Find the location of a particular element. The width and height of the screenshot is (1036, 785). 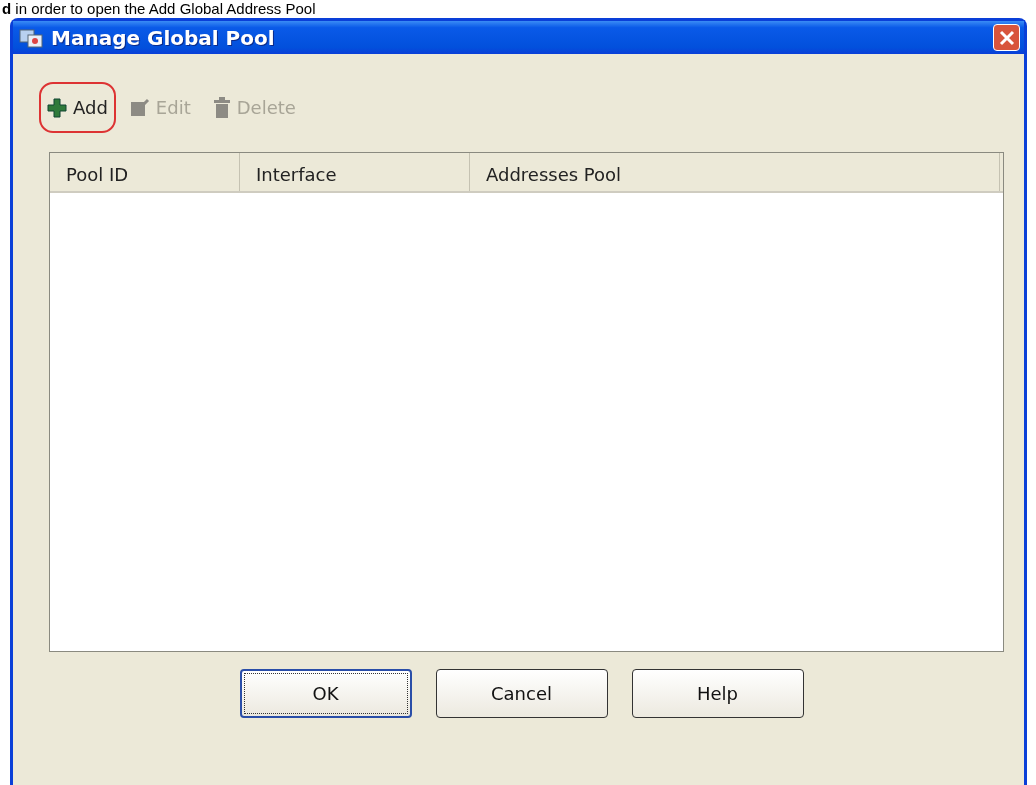

trash-can-icon is located at coordinates (221, 107).